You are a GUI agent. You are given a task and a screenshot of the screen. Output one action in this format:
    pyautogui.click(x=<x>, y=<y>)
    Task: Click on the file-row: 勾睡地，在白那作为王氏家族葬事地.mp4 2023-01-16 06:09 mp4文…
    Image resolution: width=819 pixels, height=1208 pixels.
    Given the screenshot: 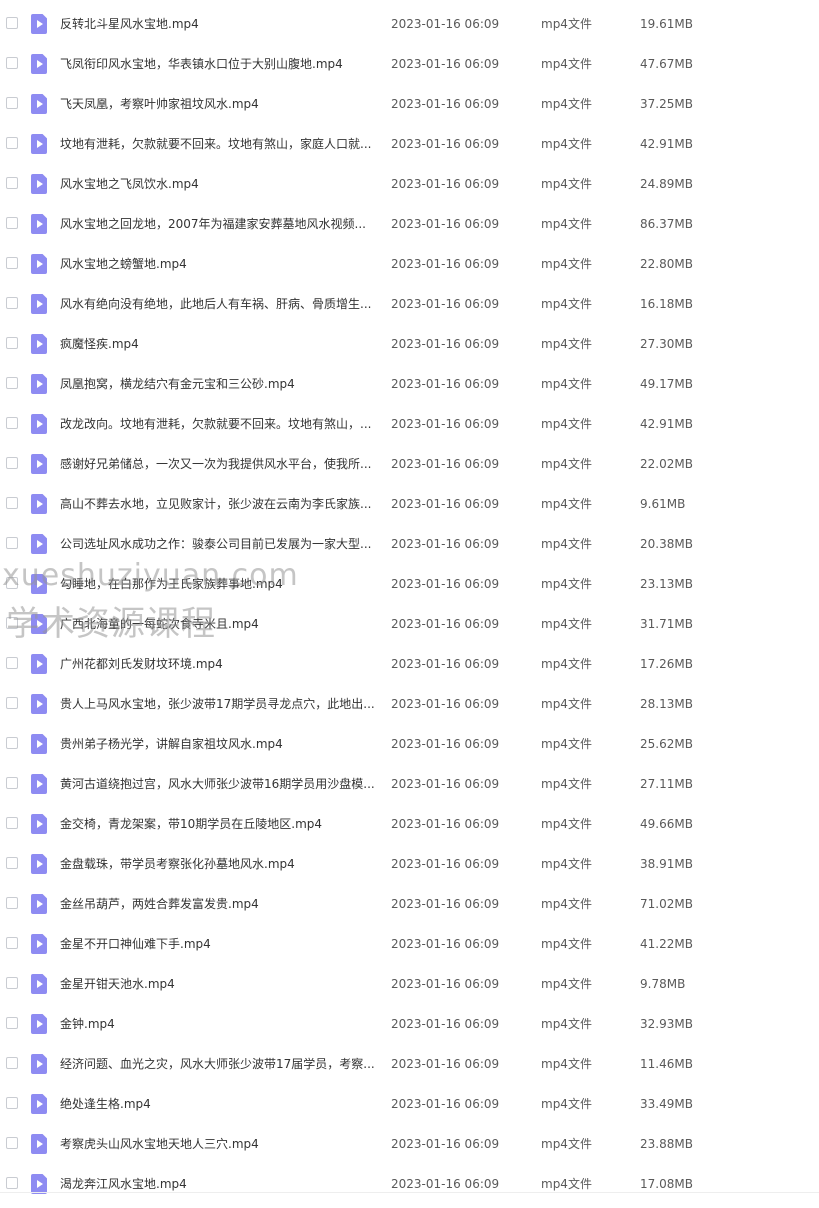 What is the action you would take?
    pyautogui.click(x=409, y=584)
    